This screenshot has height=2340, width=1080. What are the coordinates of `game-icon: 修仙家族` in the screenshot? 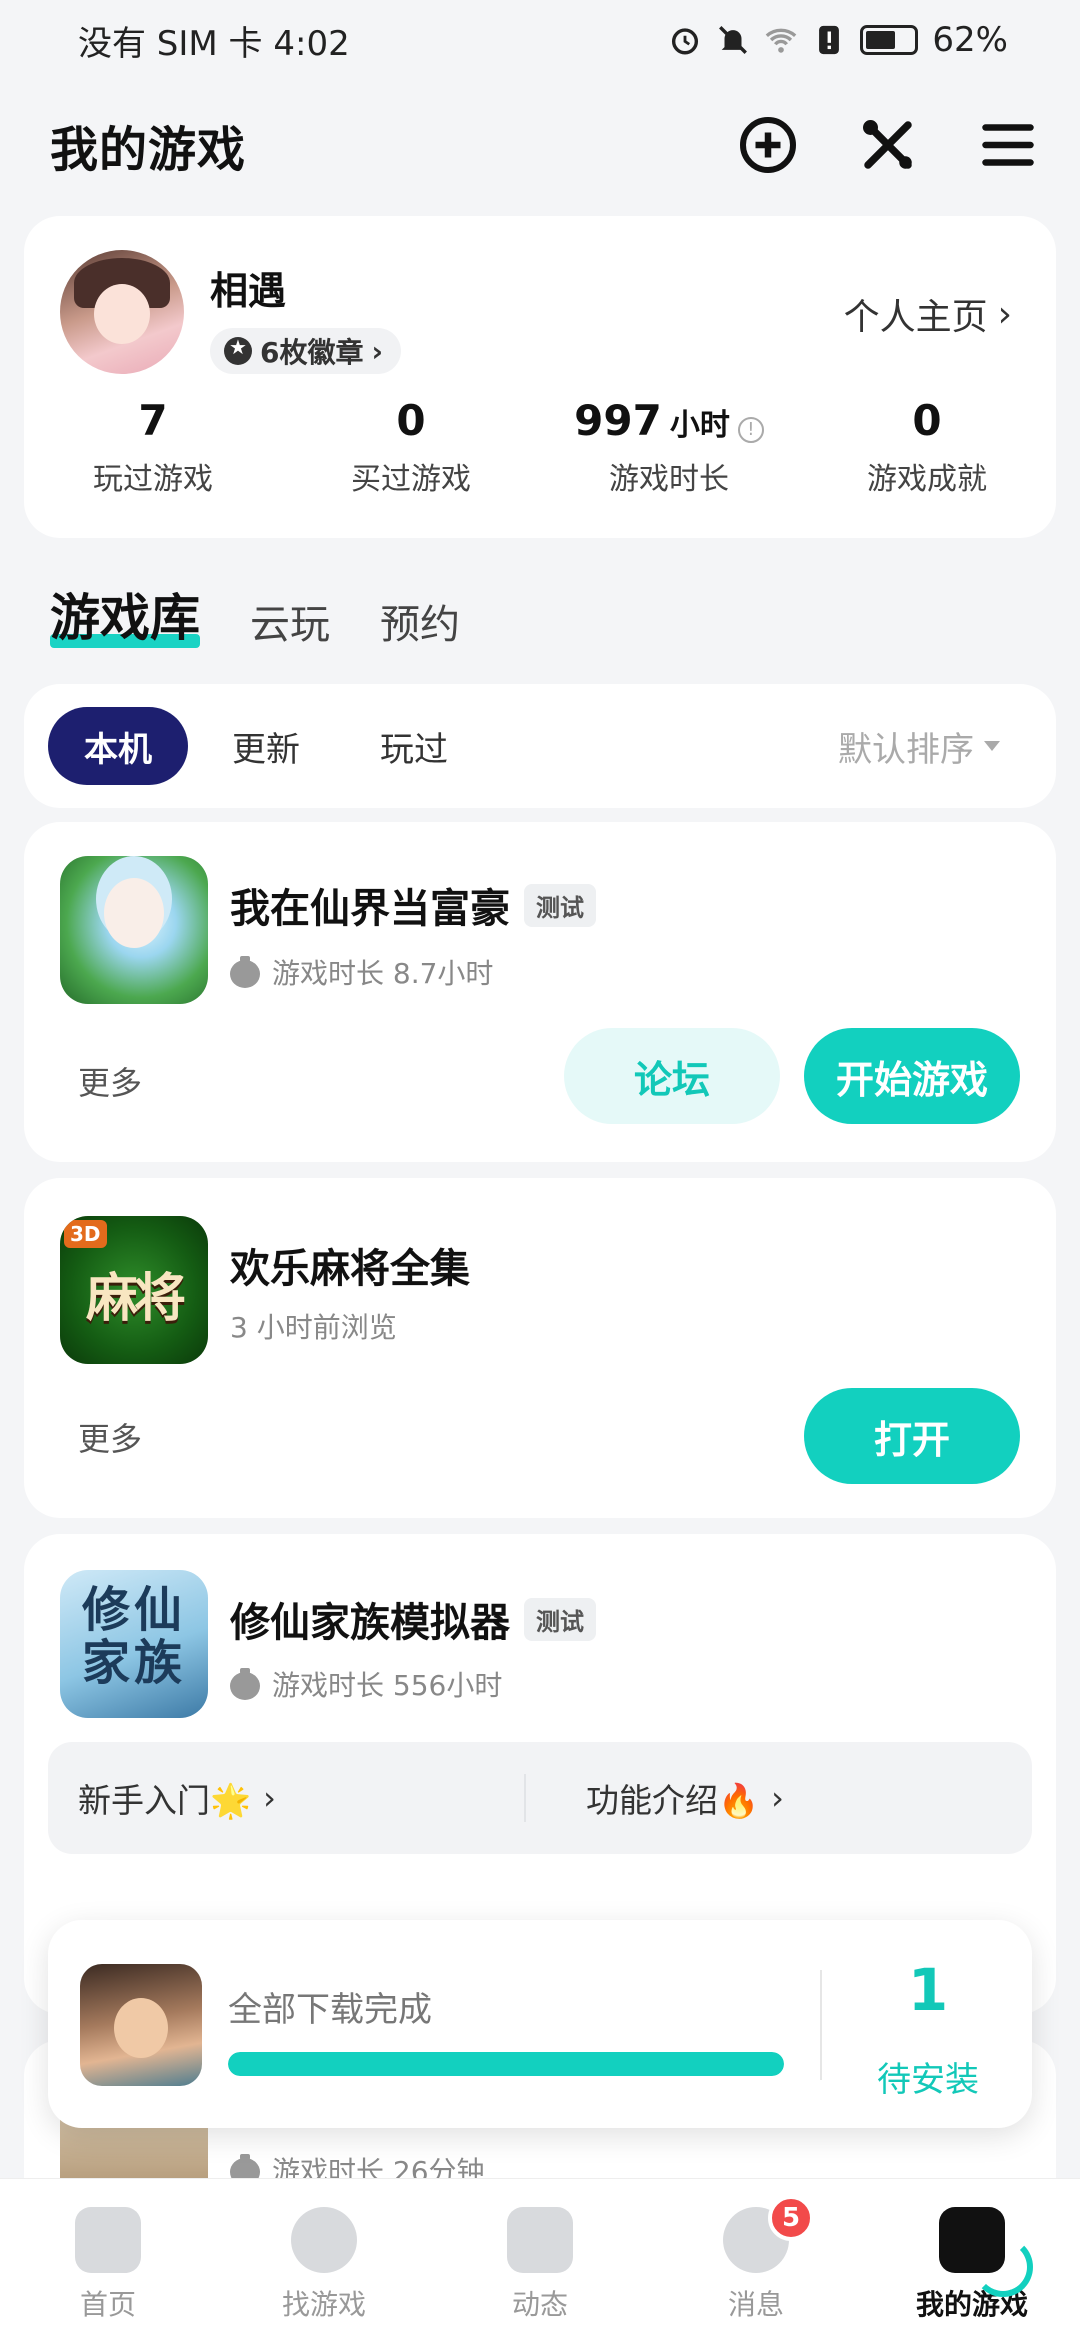 It's located at (134, 1644).